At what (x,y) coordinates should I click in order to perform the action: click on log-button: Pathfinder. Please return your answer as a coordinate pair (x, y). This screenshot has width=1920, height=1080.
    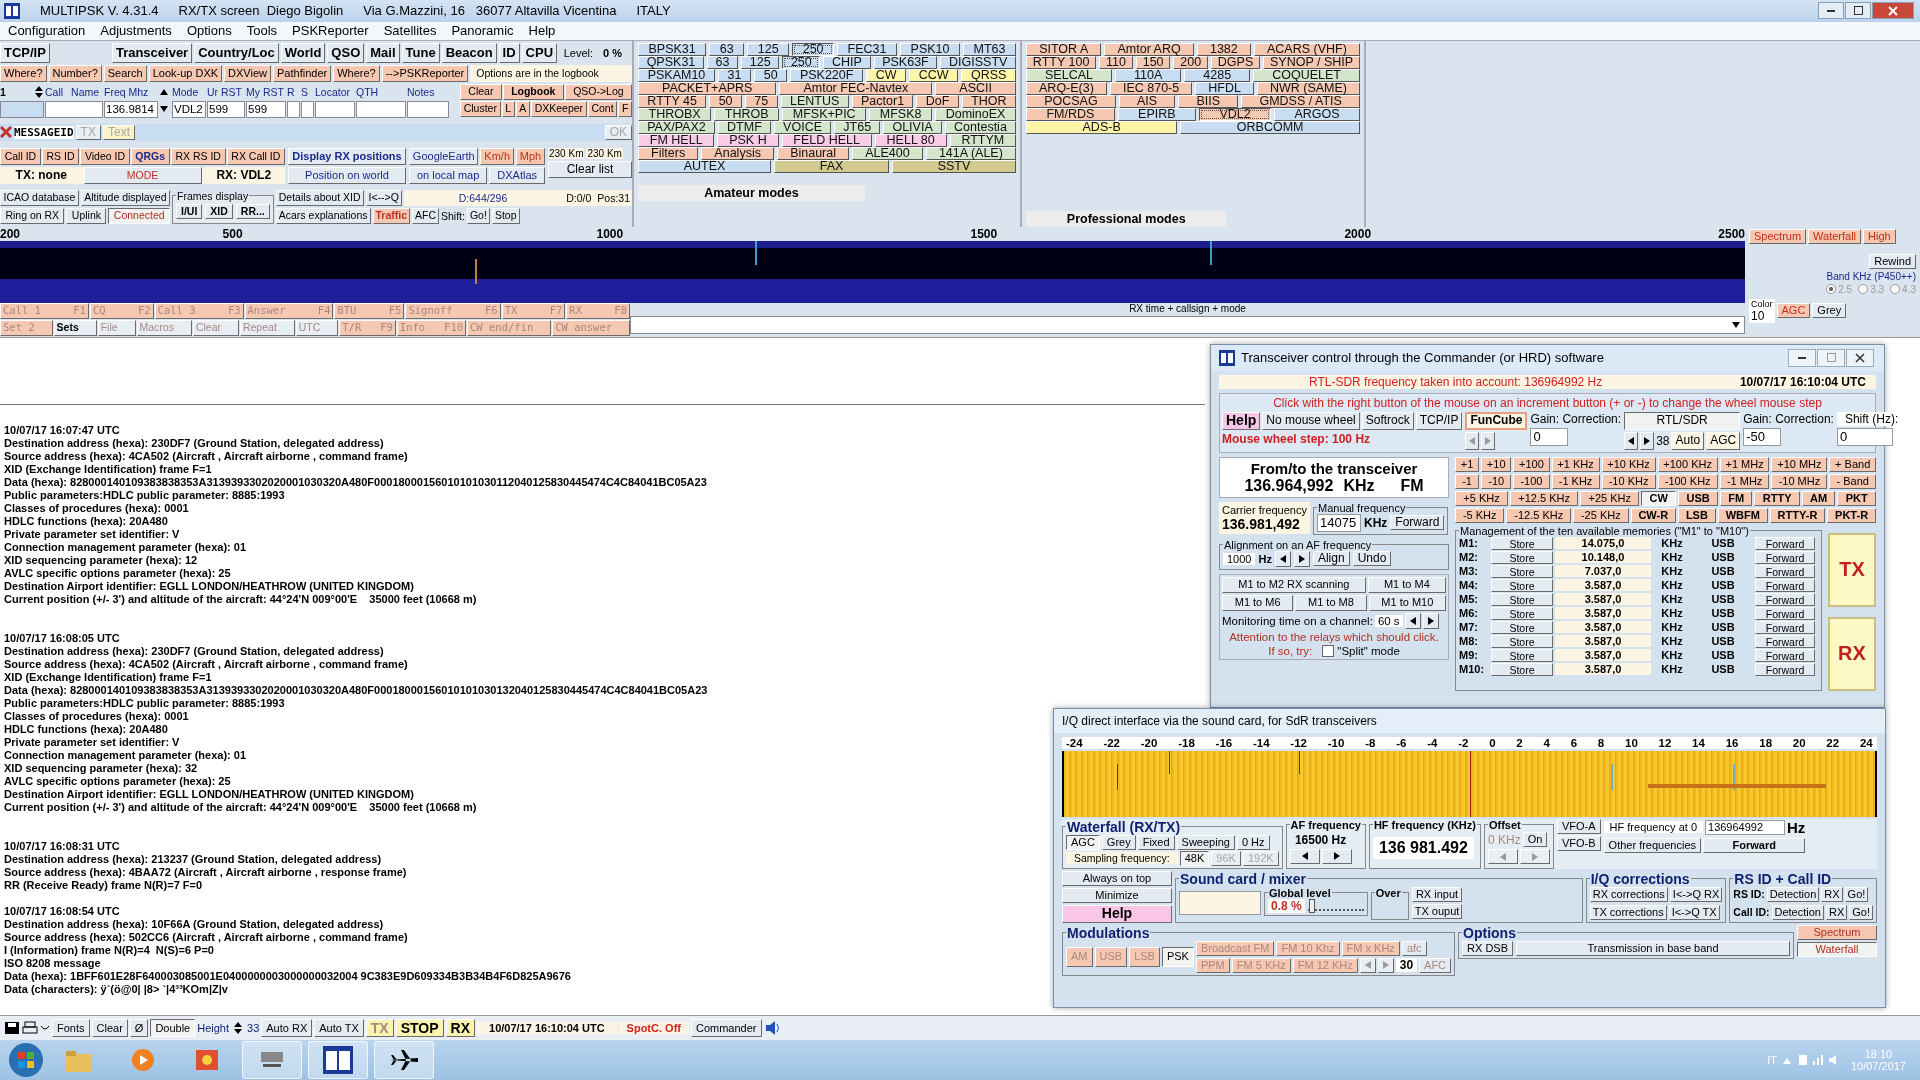
    Looking at the image, I should click on (302, 73).